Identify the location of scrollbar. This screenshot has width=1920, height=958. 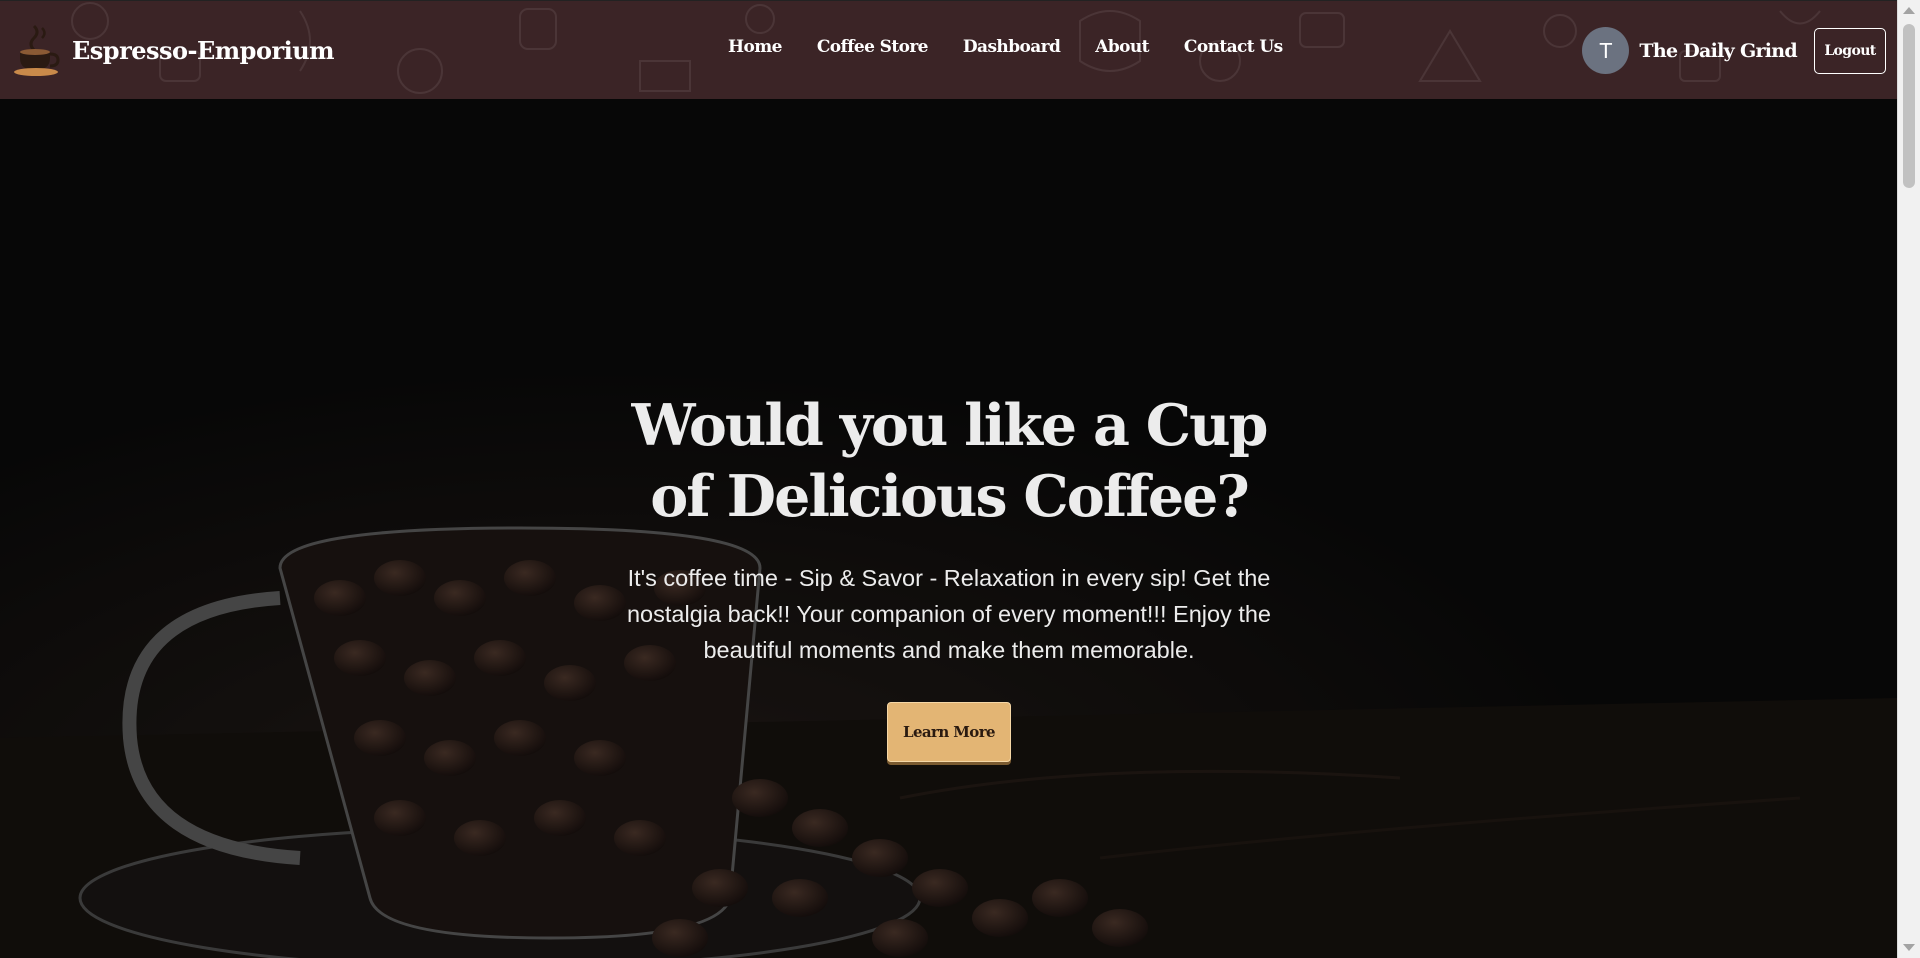
(1908, 479).